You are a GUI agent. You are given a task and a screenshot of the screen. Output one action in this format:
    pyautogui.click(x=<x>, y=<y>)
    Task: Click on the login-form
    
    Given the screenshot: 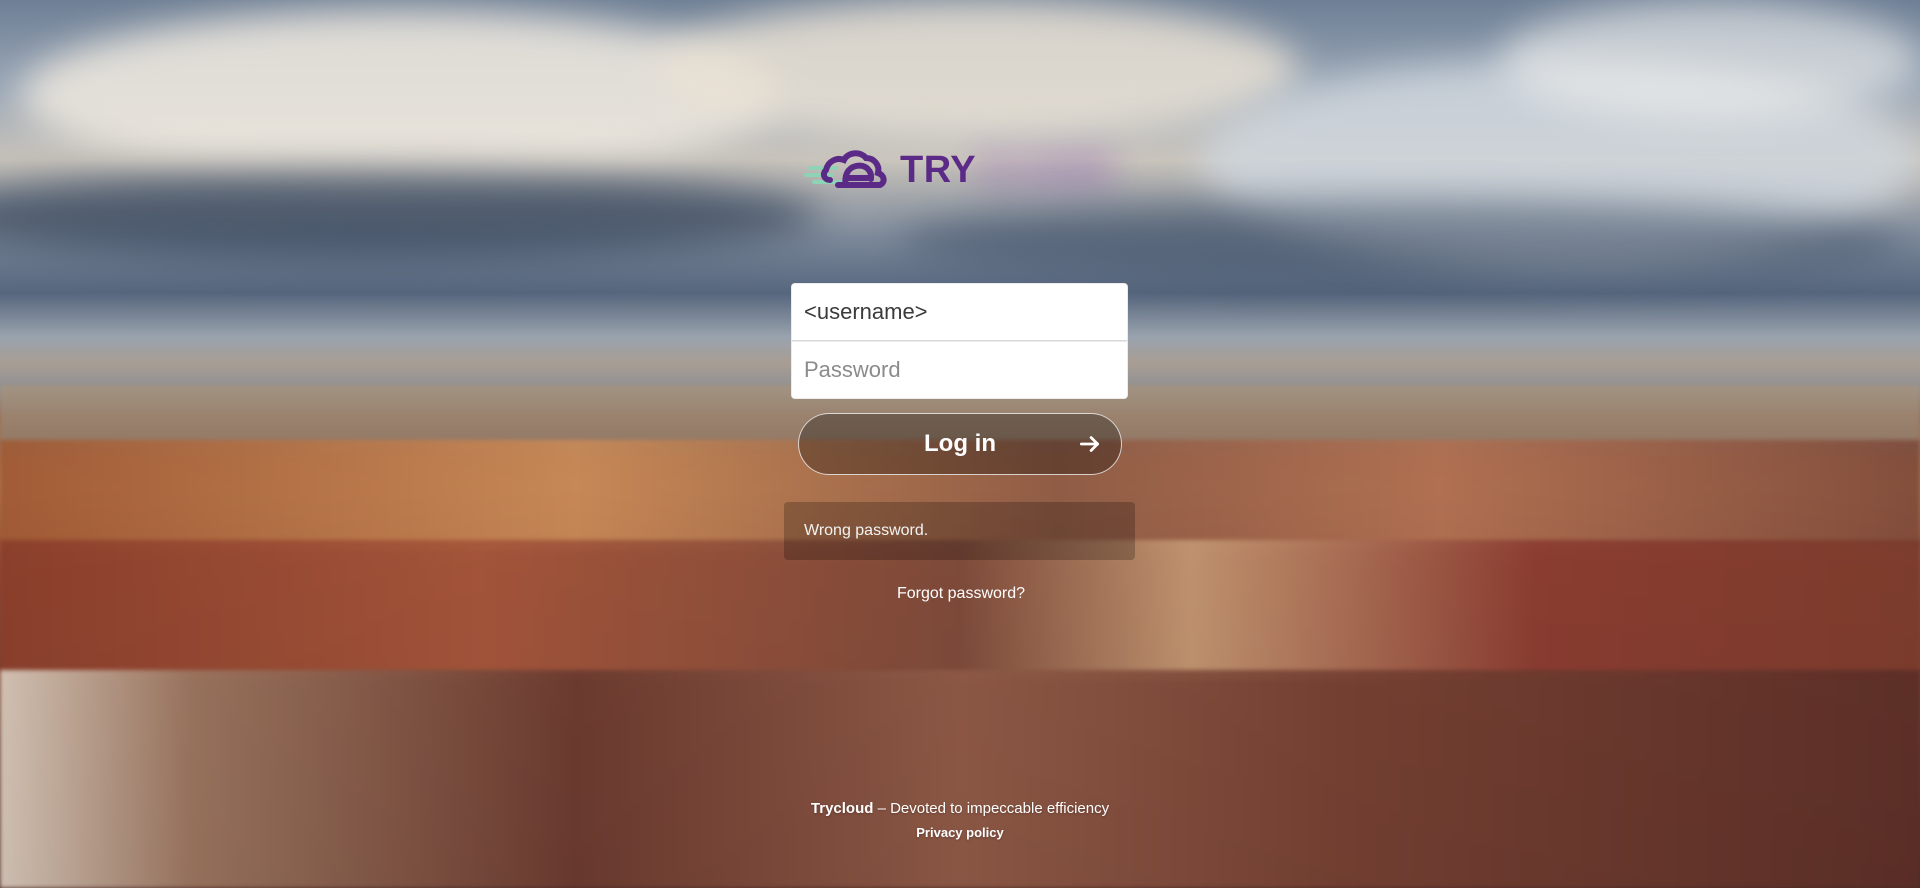 What is the action you would take?
    pyautogui.click(x=959, y=341)
    